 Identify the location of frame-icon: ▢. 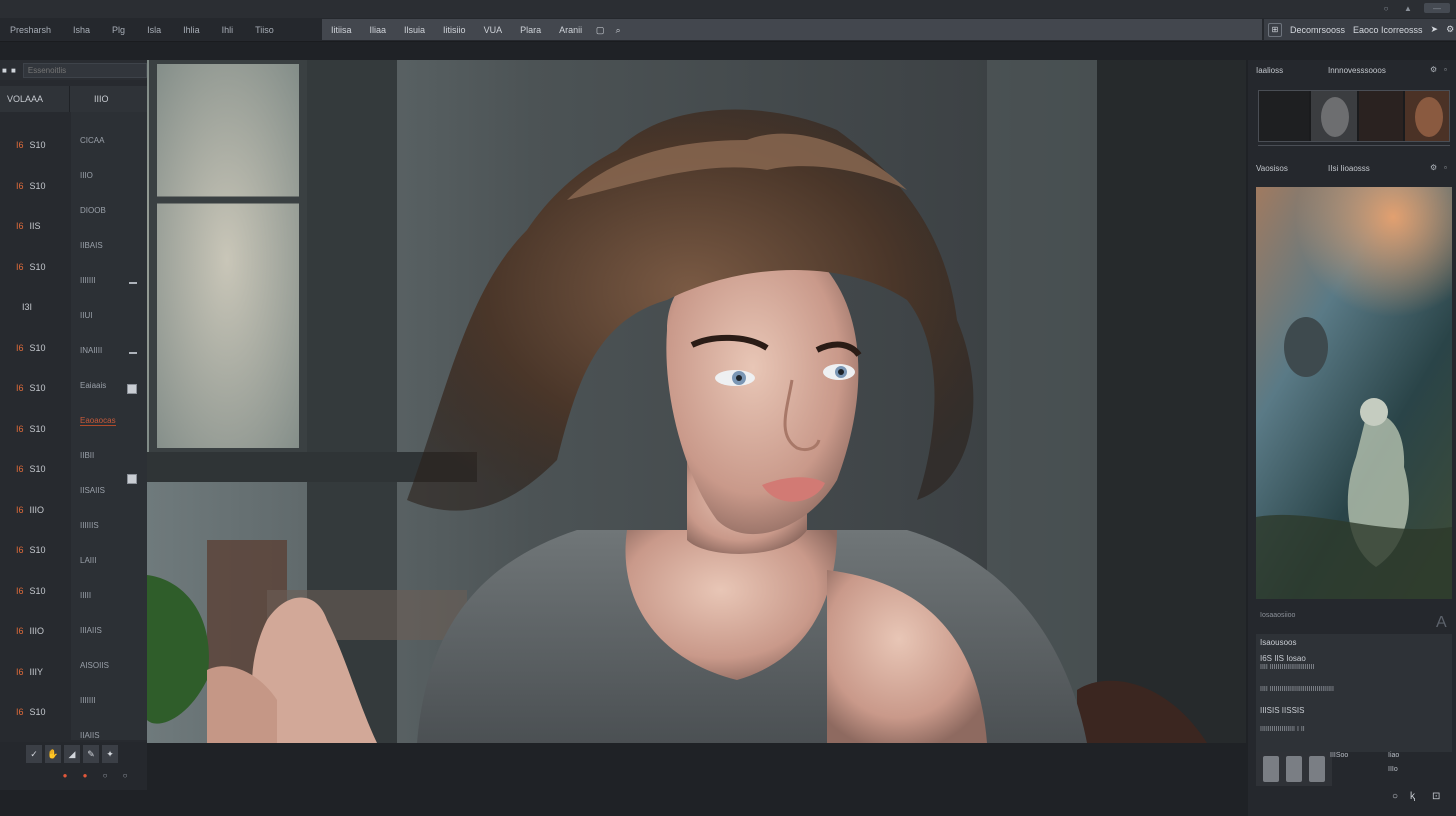
(600, 30).